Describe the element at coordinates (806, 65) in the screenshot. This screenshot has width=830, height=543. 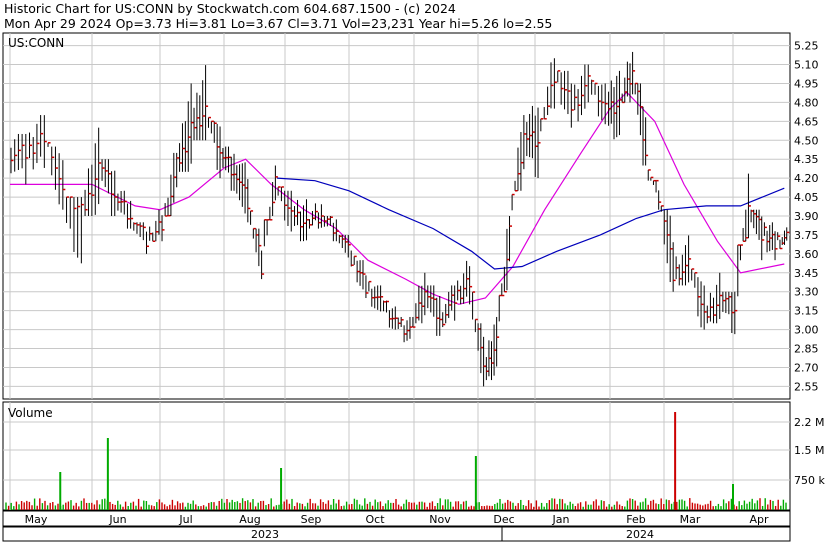
I see `price-tick-label: 5.10` at that location.